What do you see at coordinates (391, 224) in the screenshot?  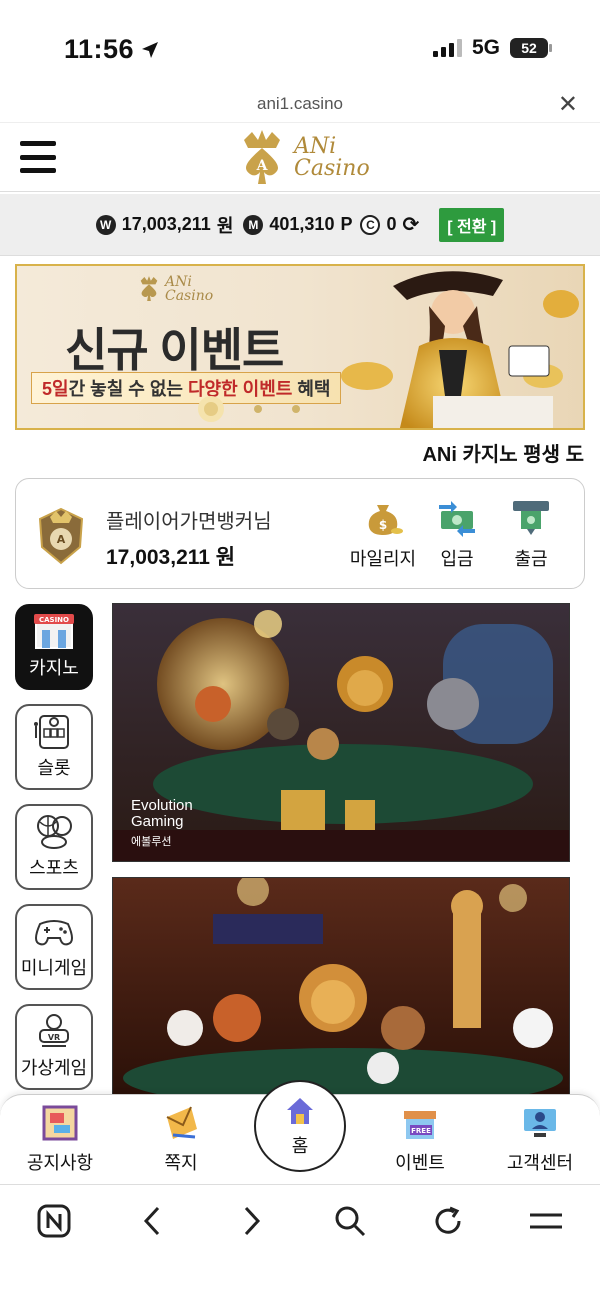 I see `balance-coins: 0` at bounding box center [391, 224].